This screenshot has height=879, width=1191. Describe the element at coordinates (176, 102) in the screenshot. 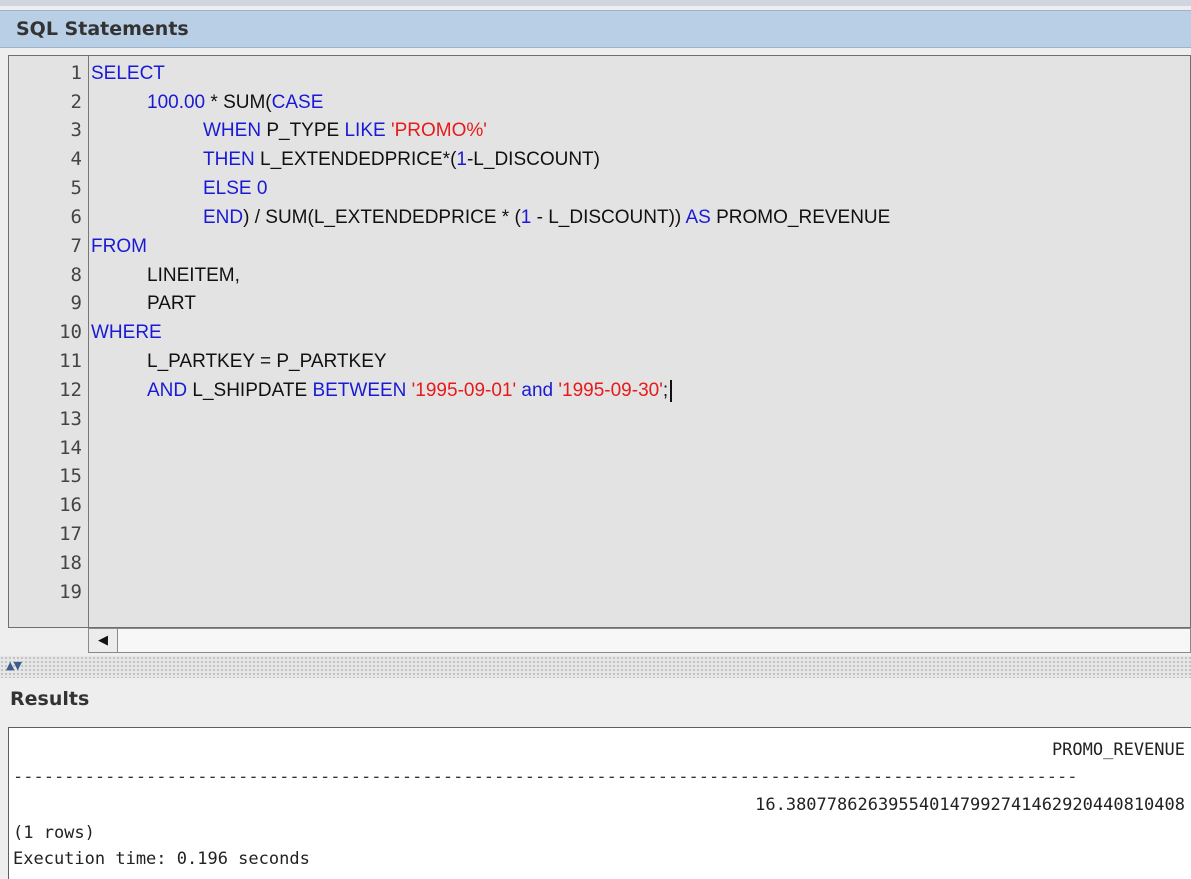

I see `number-token: 100.00` at that location.